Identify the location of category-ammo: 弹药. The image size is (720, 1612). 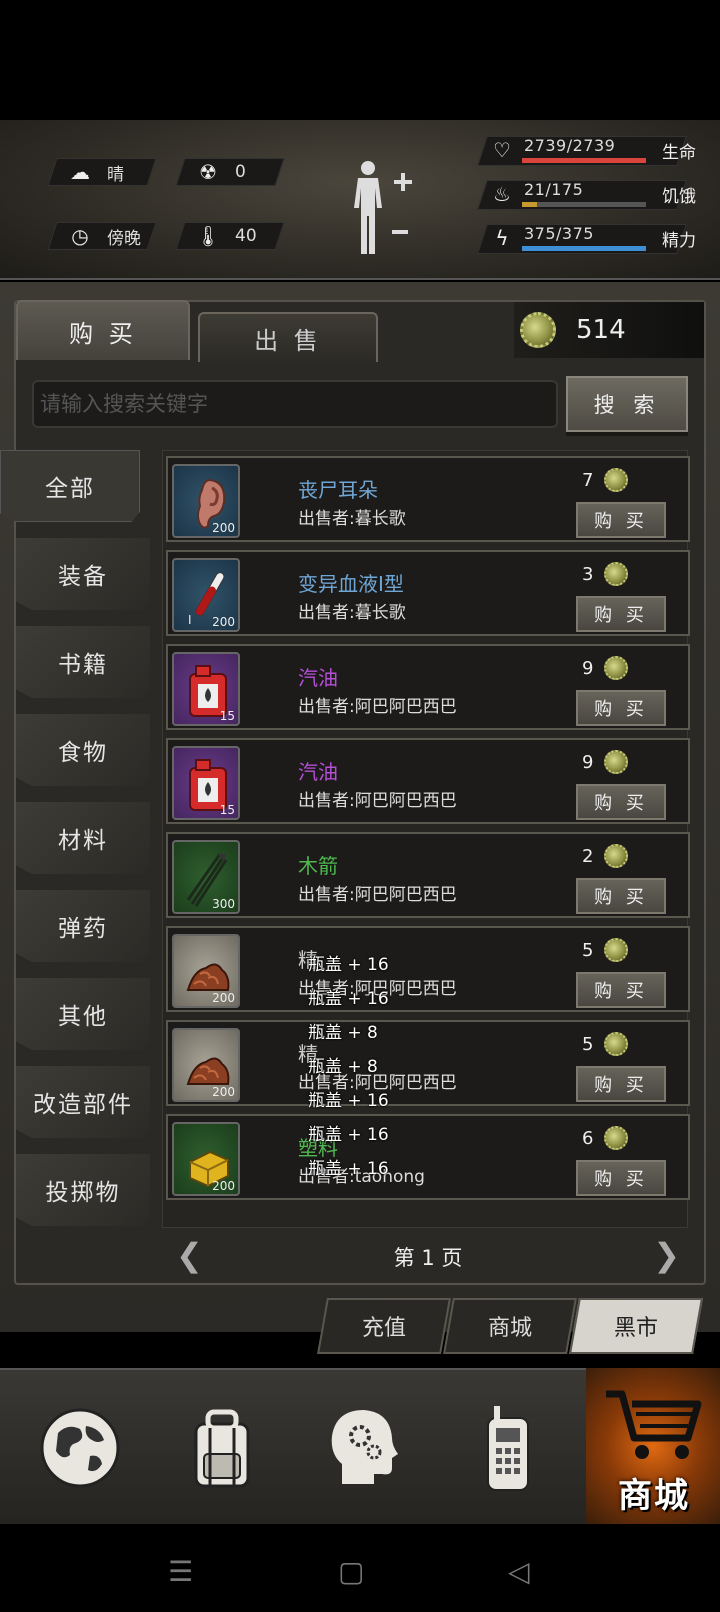
(83, 926).